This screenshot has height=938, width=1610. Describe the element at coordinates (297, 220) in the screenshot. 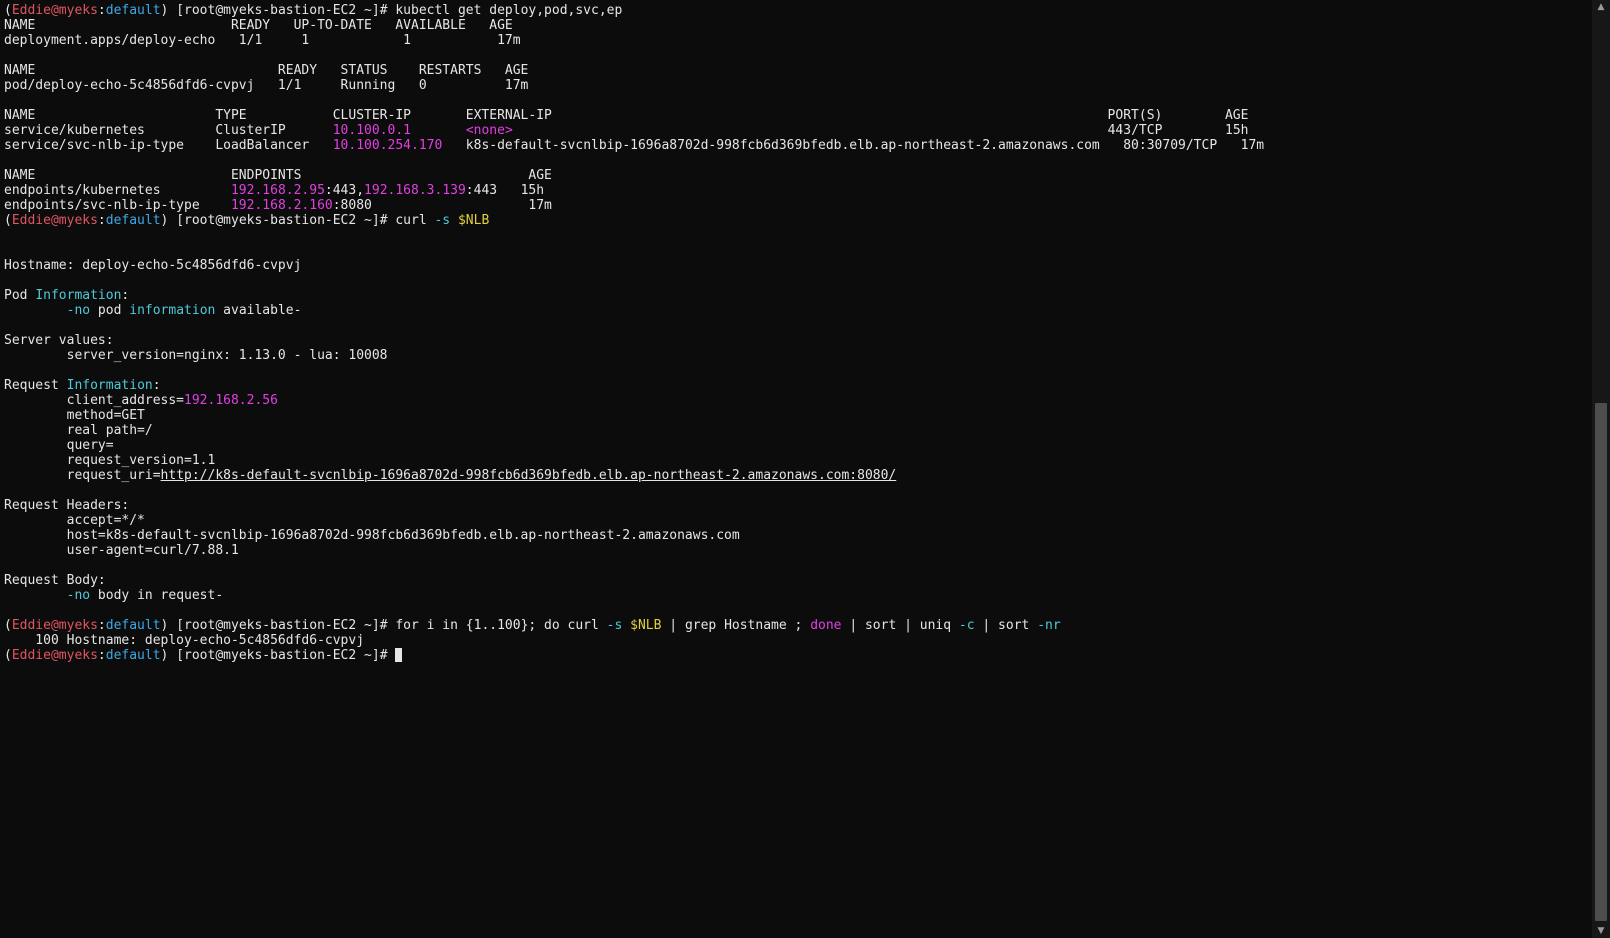

I see `terminal-text: ) [root@myeks-bastion-EC2 ~]# curl` at that location.